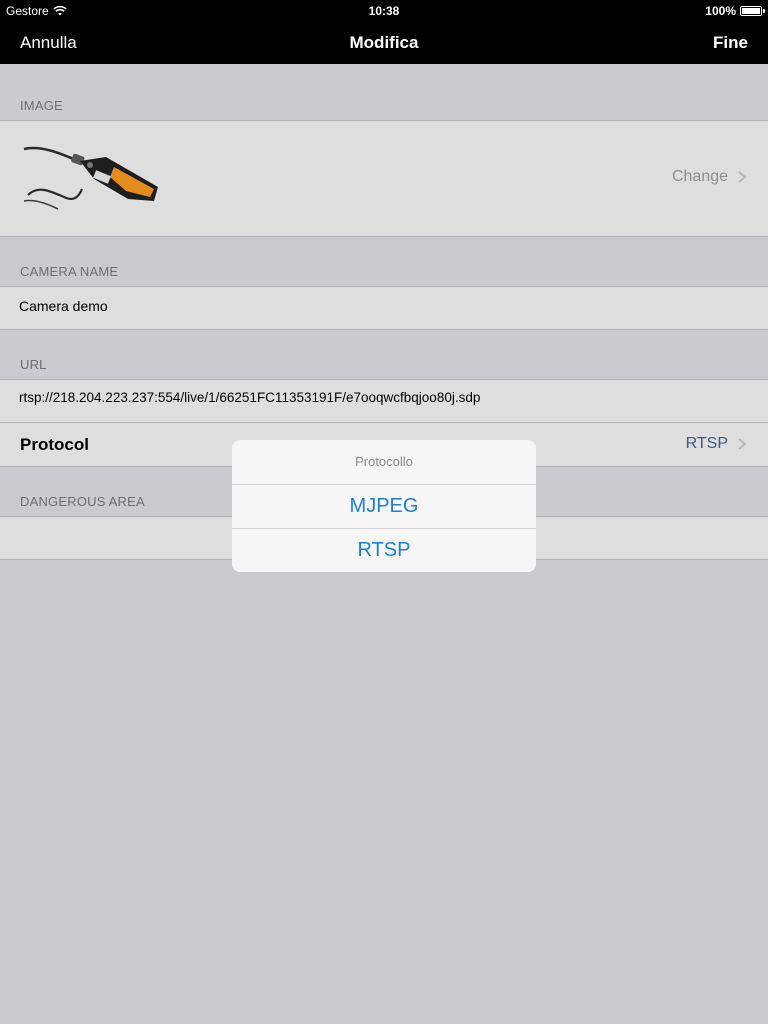 The width and height of the screenshot is (768, 1024). What do you see at coordinates (706, 443) in the screenshot?
I see `protocol-value: RTSP` at bounding box center [706, 443].